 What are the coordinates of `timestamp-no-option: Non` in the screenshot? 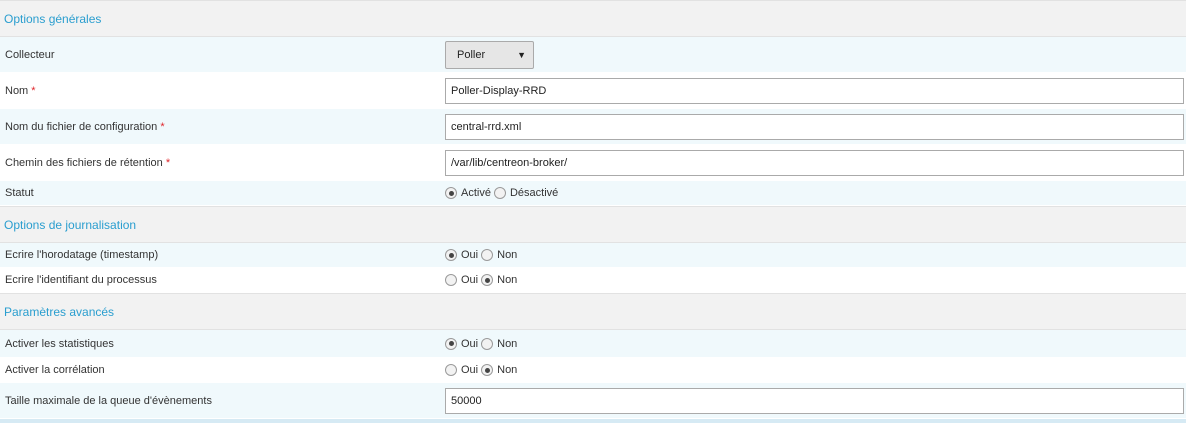 It's located at (499, 255).